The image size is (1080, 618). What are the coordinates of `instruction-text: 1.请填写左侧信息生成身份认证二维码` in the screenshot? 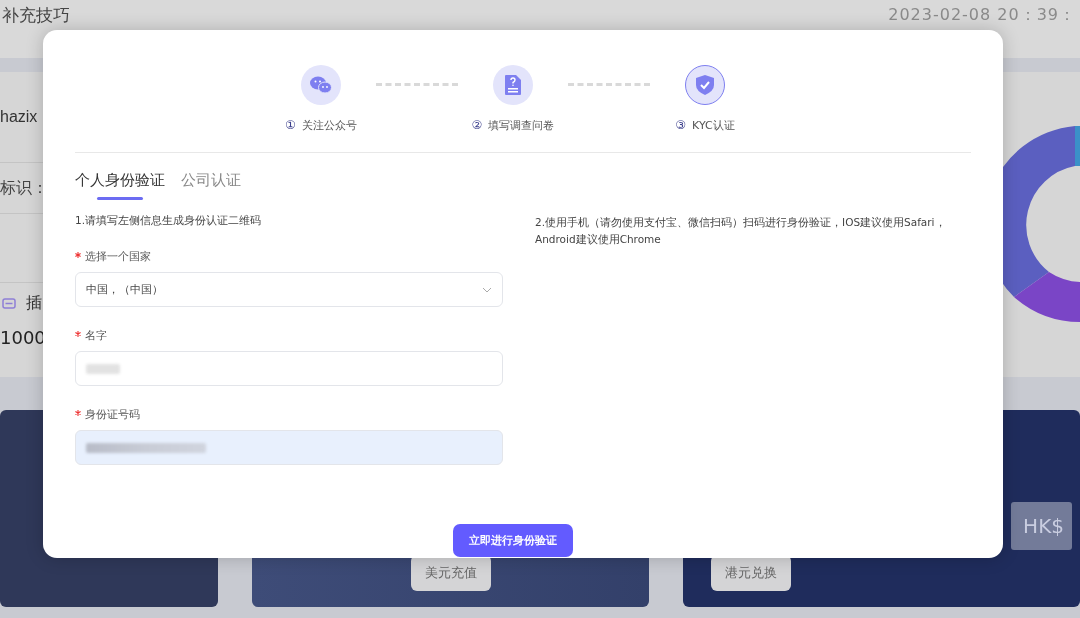 It's located at (169, 221).